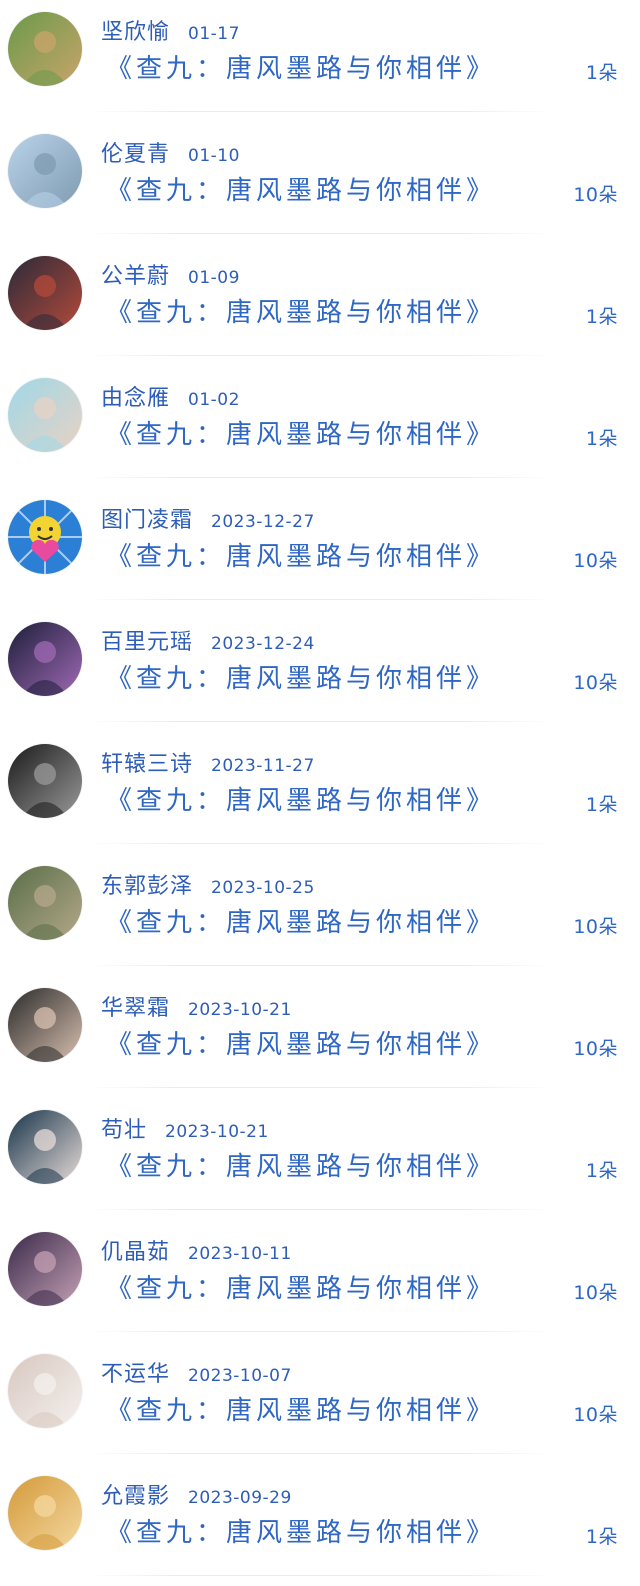 The height and width of the screenshot is (1586, 640). What do you see at coordinates (45, 171) in the screenshot?
I see `seaside-avatar` at bounding box center [45, 171].